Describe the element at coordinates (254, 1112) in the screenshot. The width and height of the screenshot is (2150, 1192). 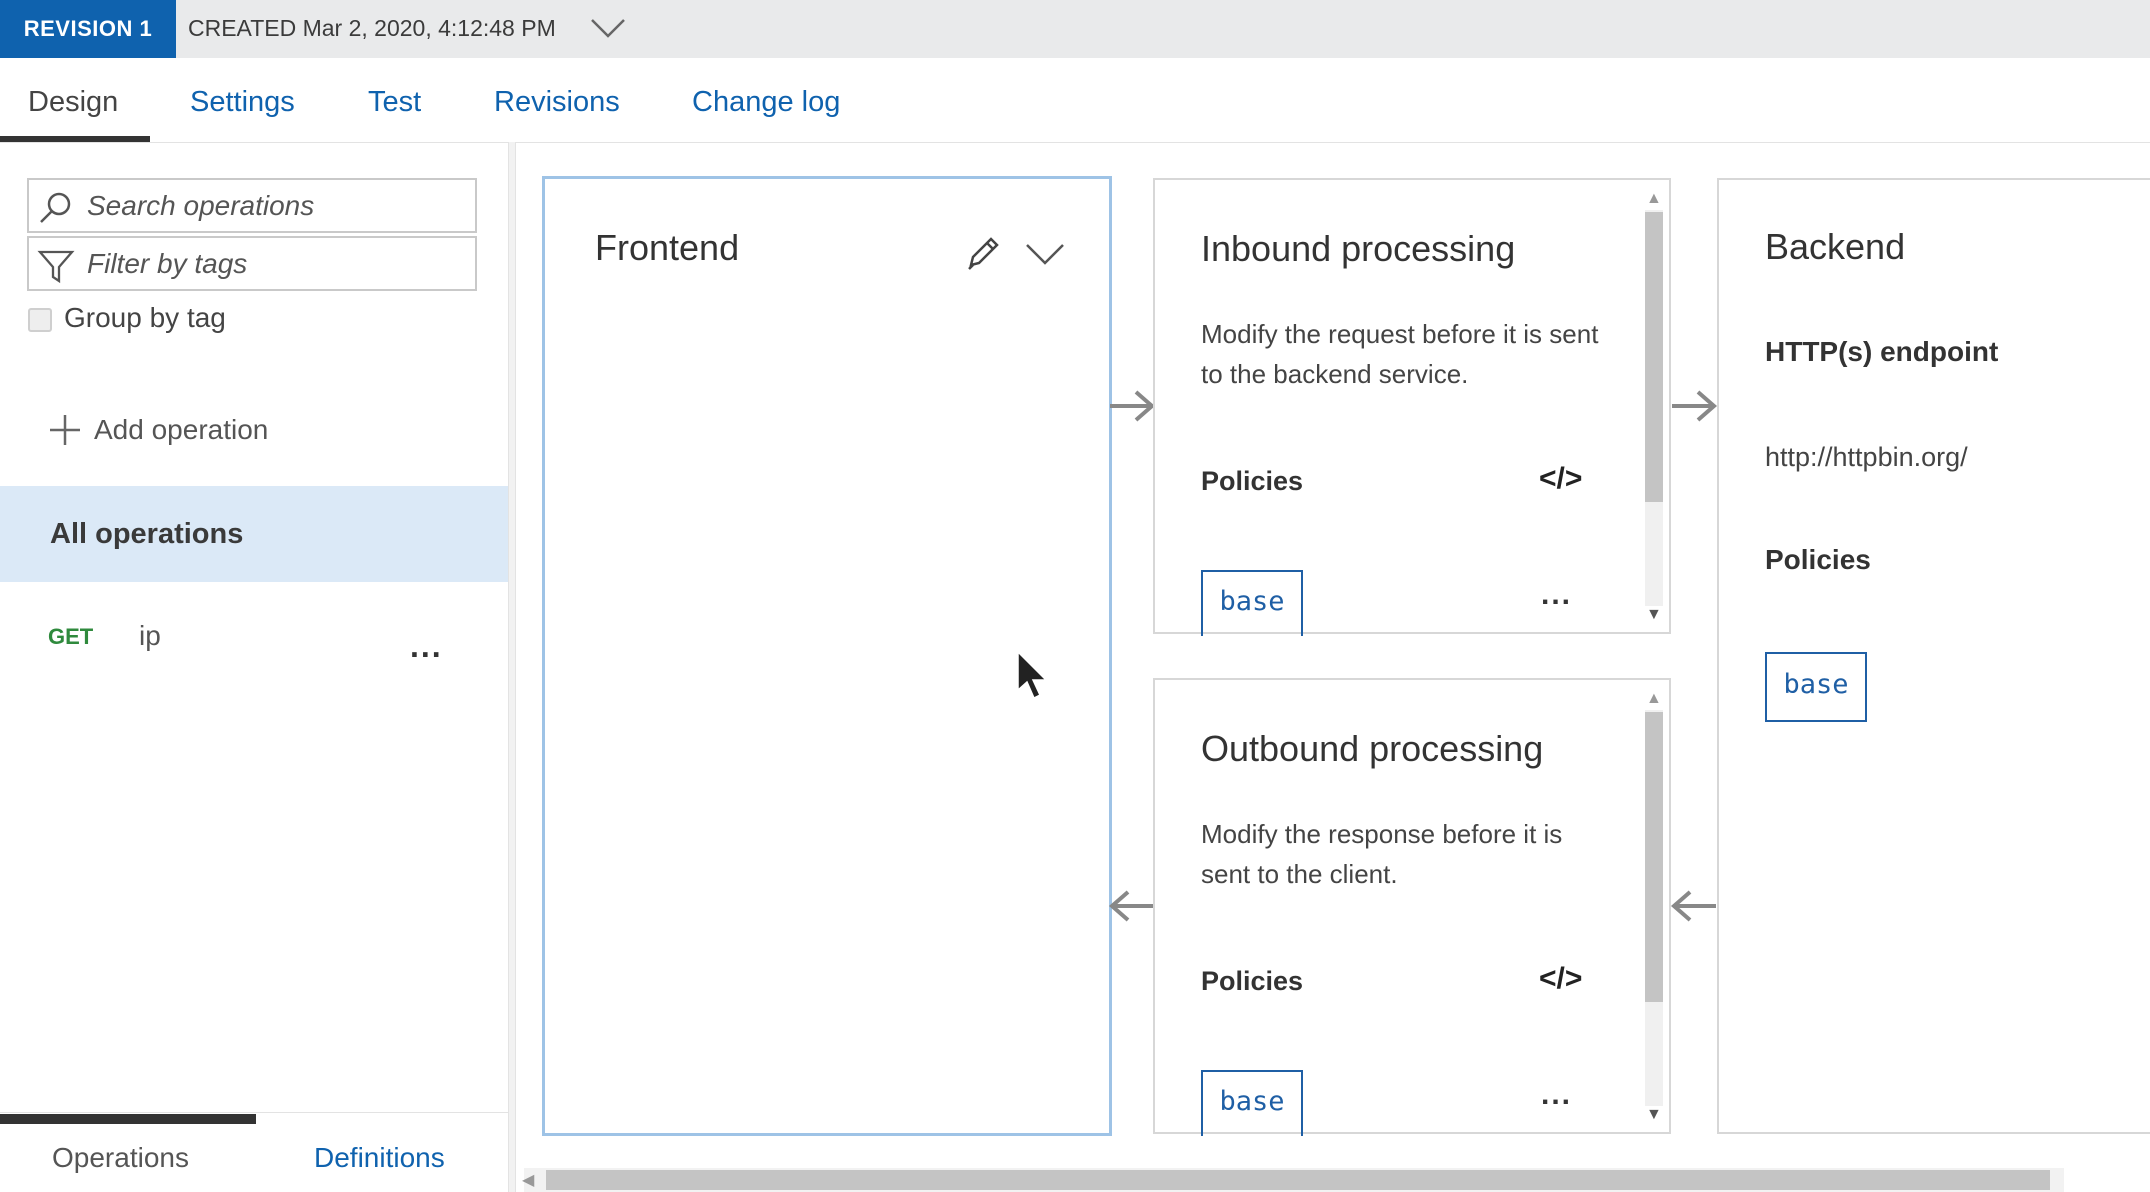
I see `bottom-tabs-divider` at that location.